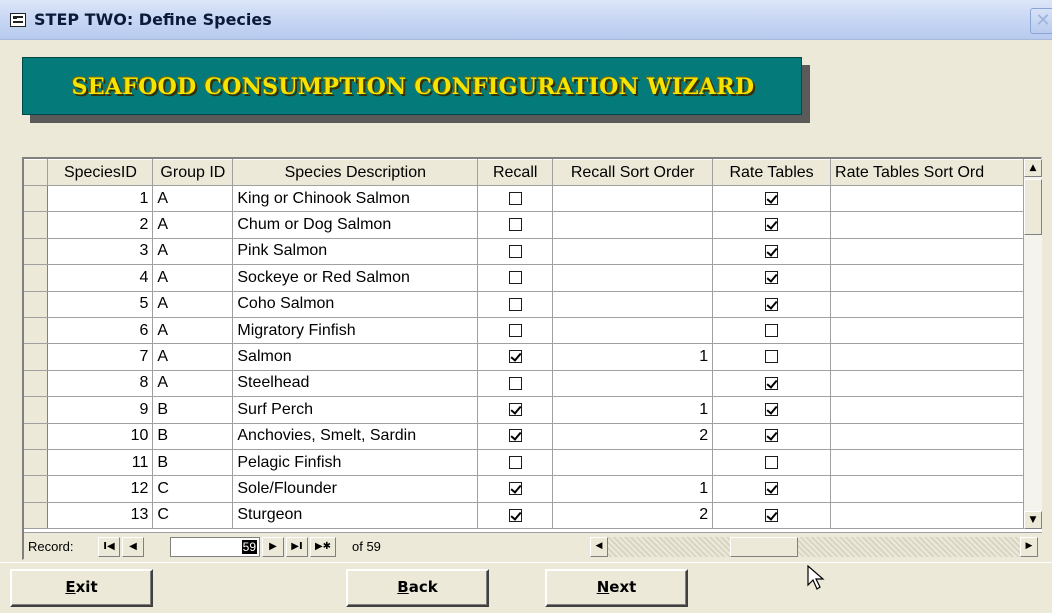 This screenshot has height=613, width=1052. I want to click on vertical-scroll-thumb, so click(1033, 207).